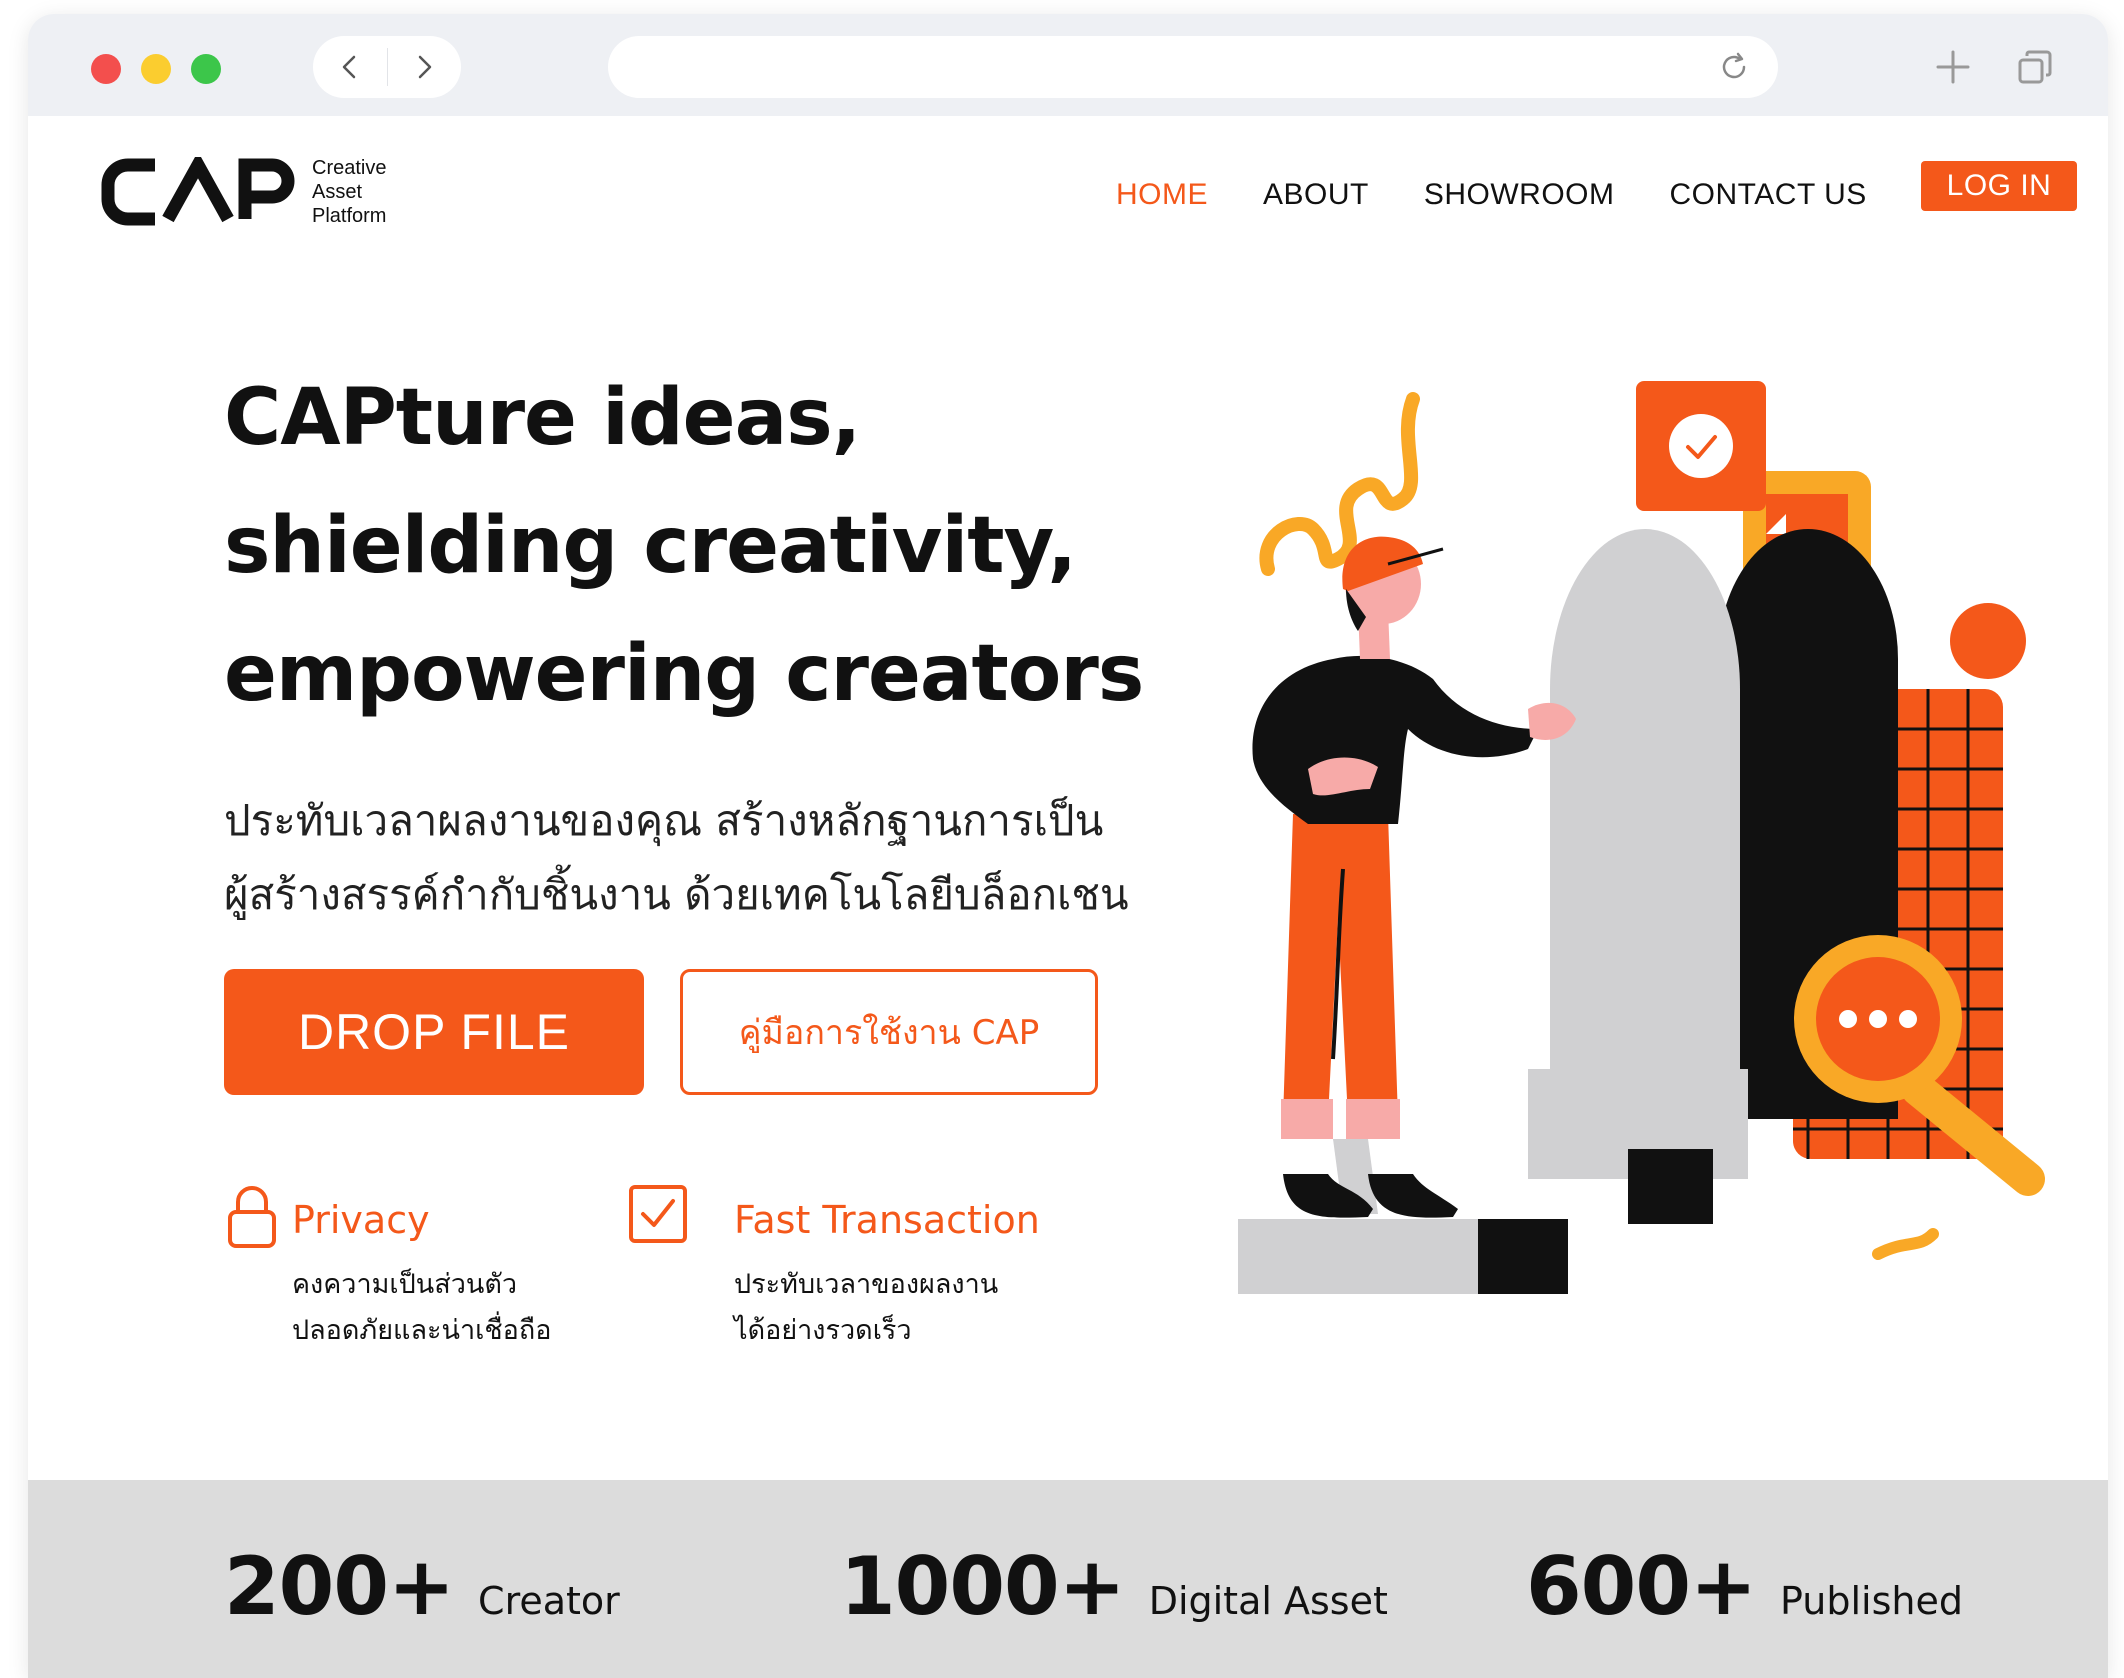  I want to click on feature-desc-line: ประทับเวลาของผลงาน, so click(866, 1284).